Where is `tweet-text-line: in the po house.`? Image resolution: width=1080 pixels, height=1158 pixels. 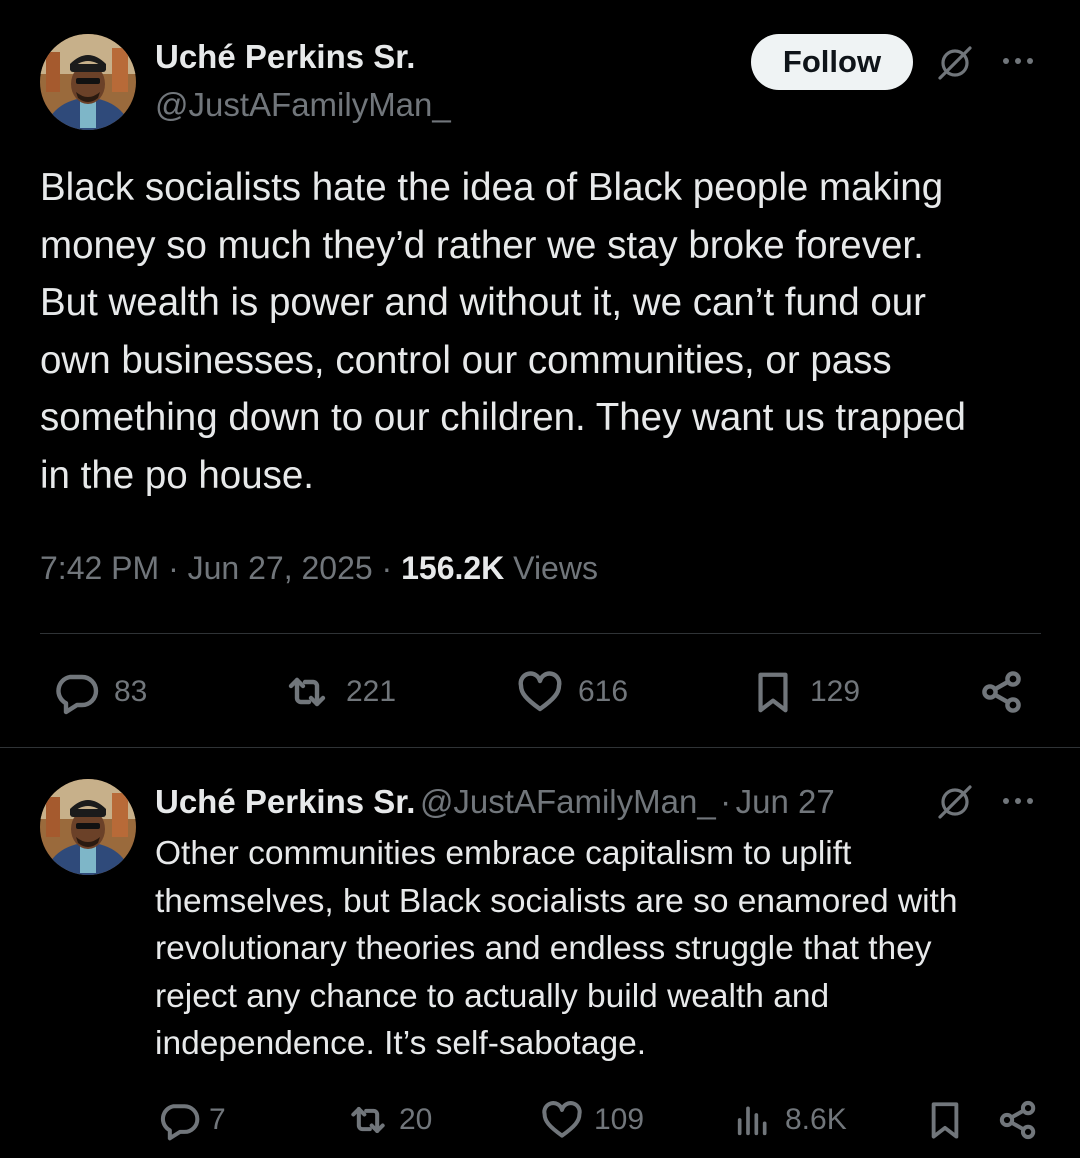
tweet-text-line: in the po house. is located at coordinates (177, 475).